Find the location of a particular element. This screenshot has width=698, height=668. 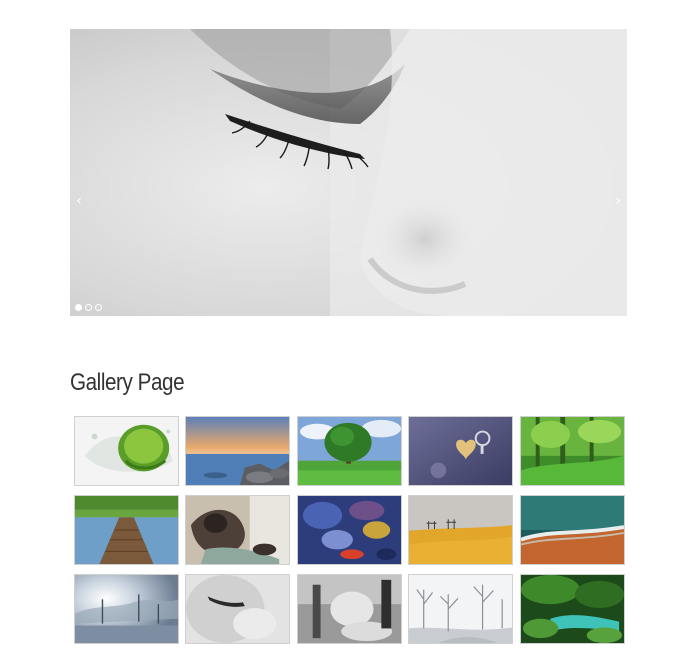

gallery-thumb-woman-bed is located at coordinates (237, 530).